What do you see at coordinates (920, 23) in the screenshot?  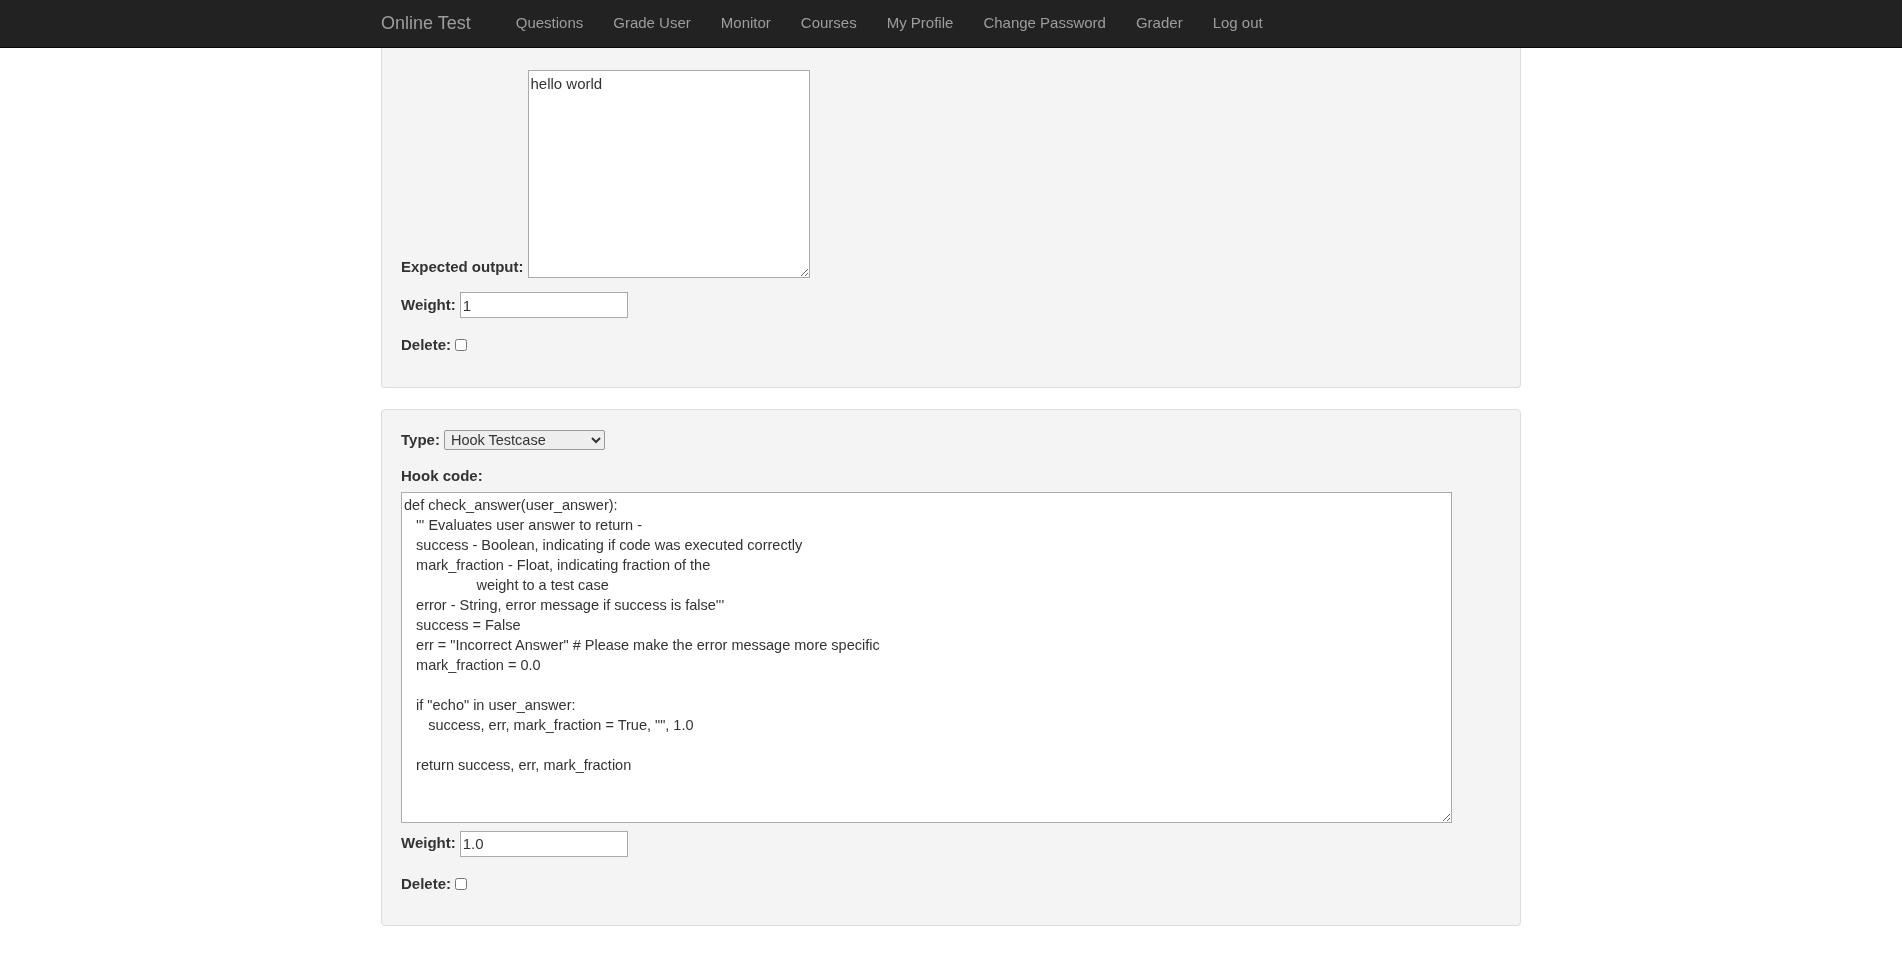 I see `nav-link: My Profile` at bounding box center [920, 23].